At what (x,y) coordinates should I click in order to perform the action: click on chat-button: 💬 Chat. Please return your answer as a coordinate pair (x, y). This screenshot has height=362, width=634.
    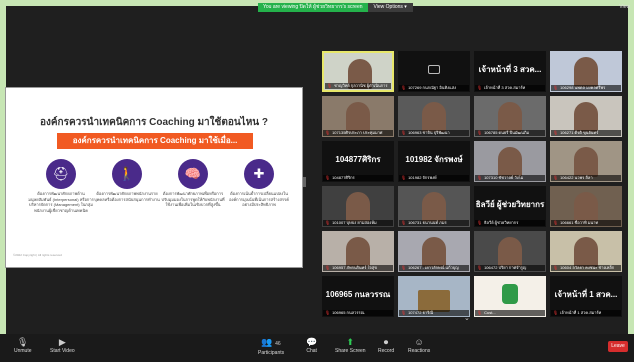
    Looking at the image, I should click on (311, 345).